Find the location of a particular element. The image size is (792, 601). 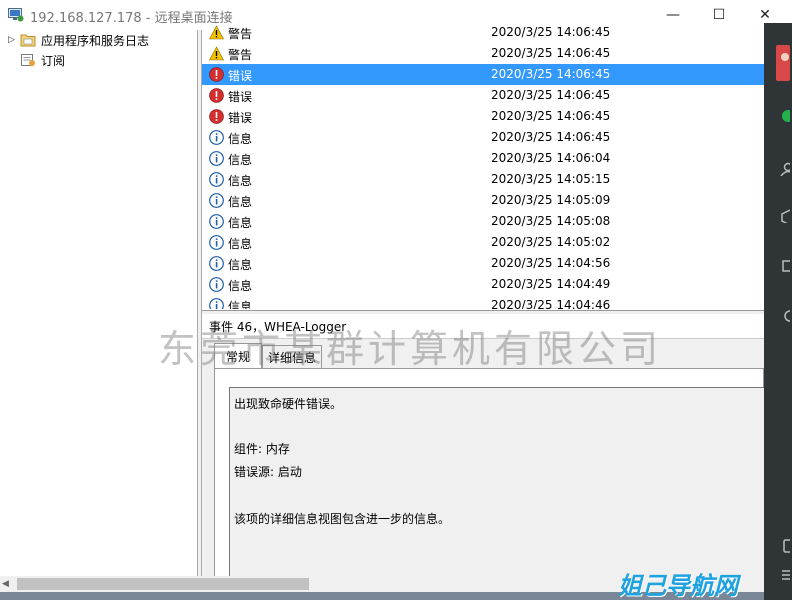

description-line: 错误源: 启动 is located at coordinates (268, 472).